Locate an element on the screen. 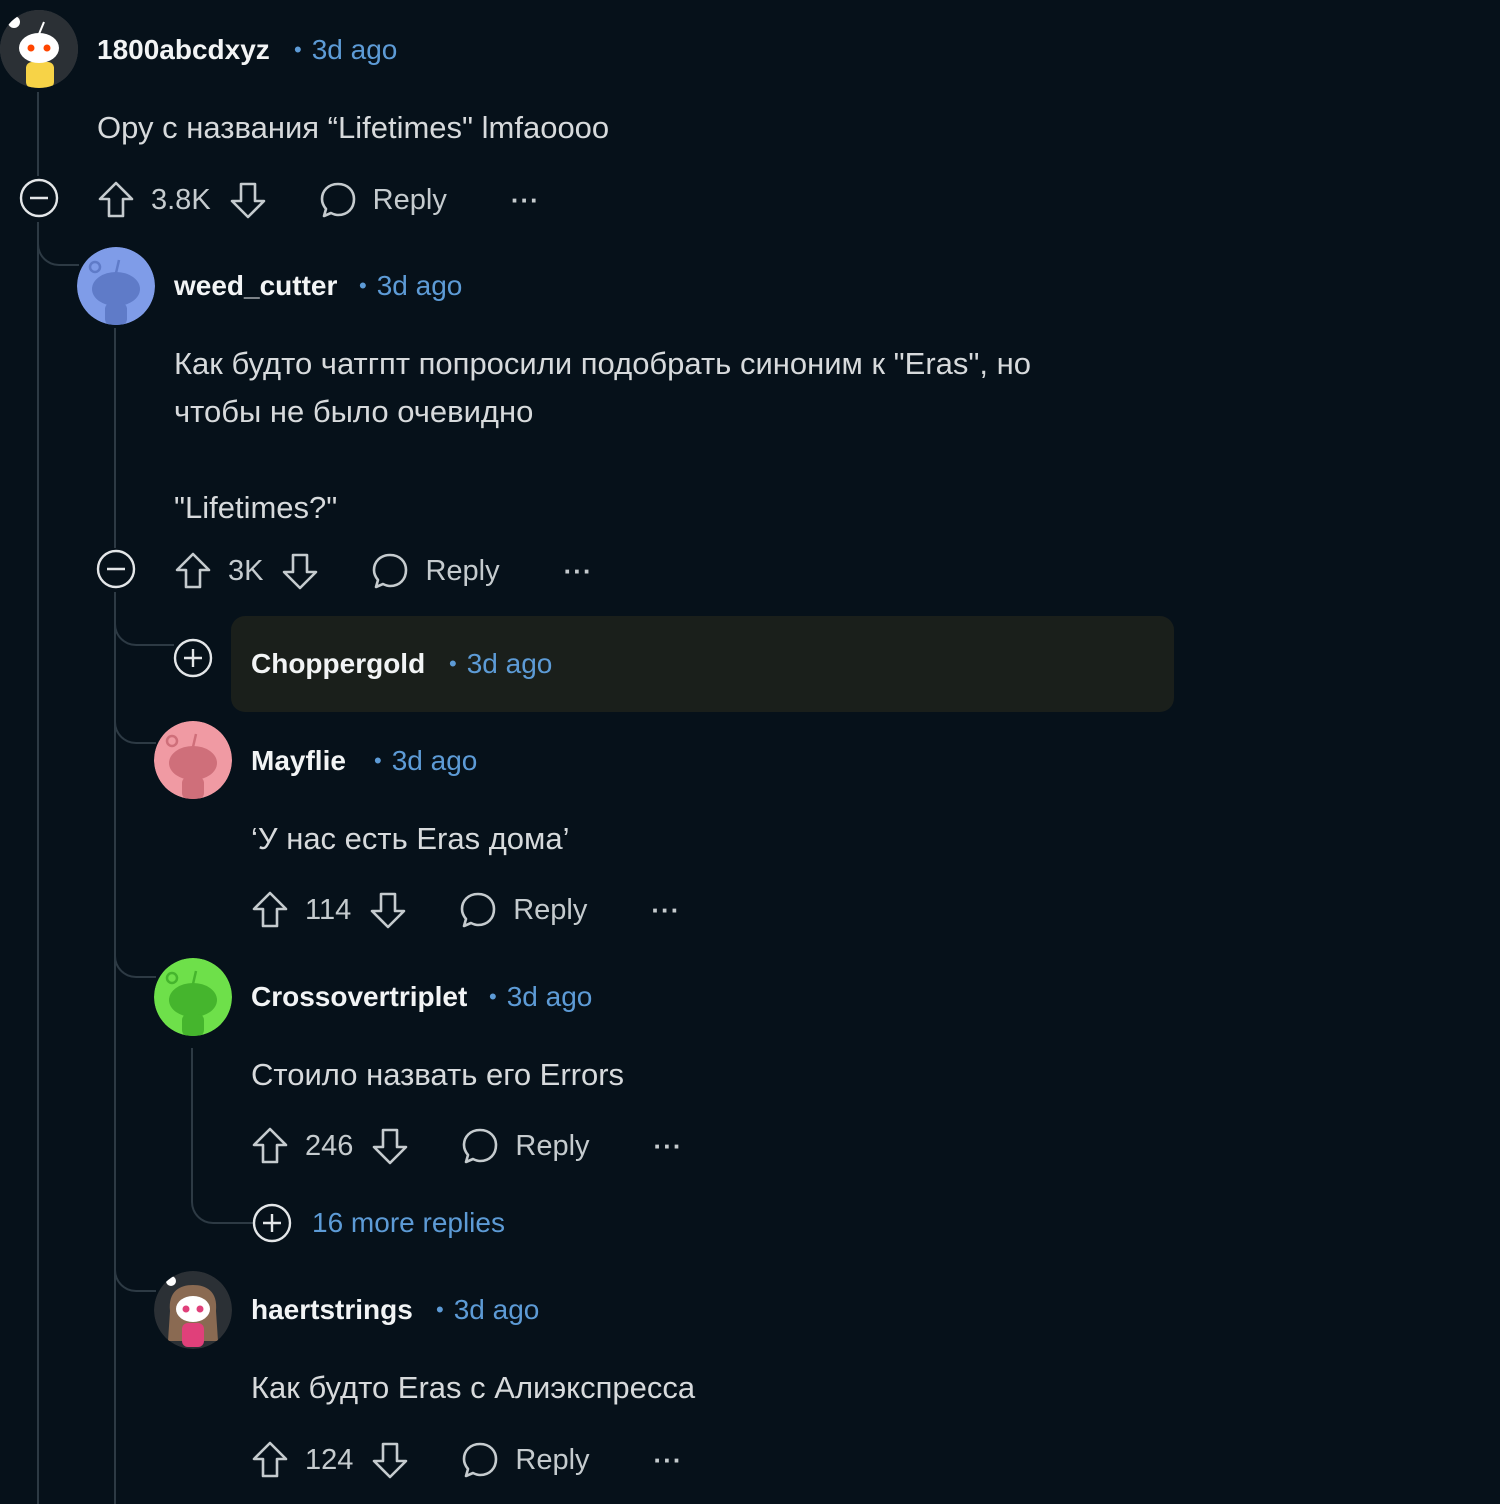 The image size is (1500, 1504). vote-score: 114 is located at coordinates (328, 909).